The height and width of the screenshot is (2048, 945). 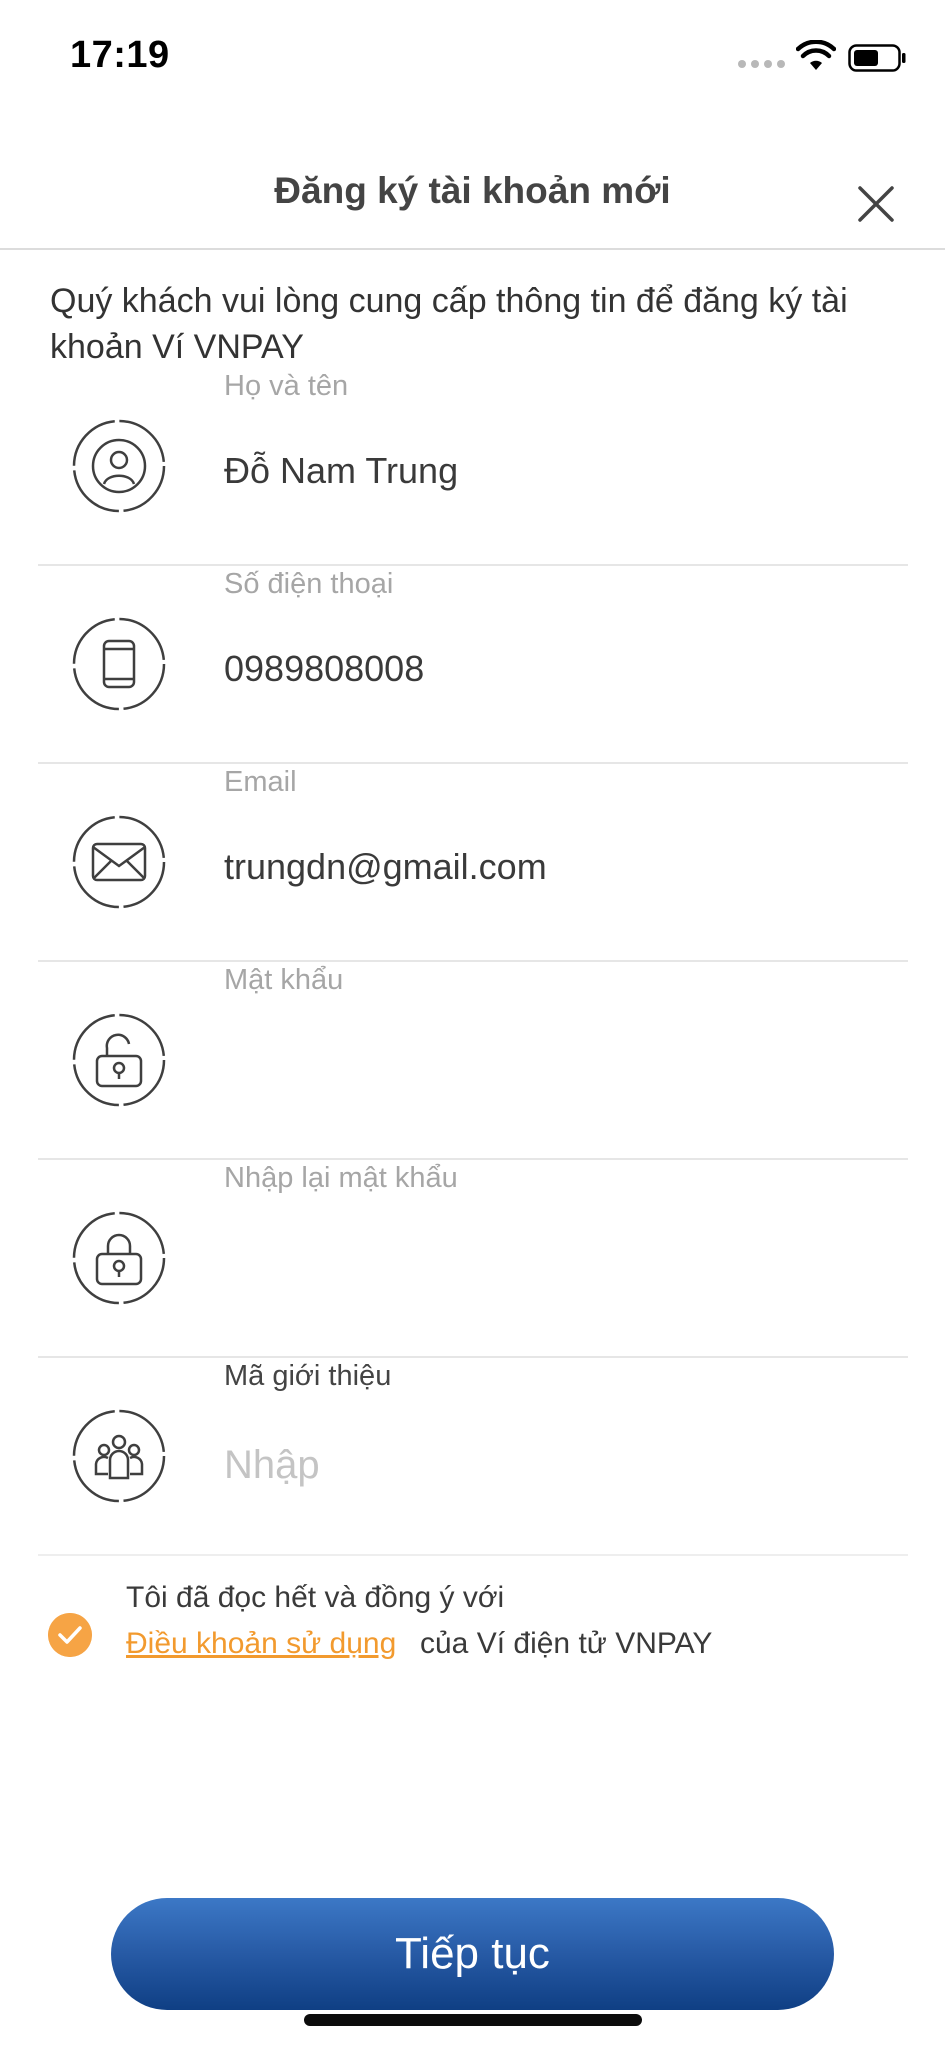 What do you see at coordinates (554, 1465) in the screenshot?
I see `referral-input` at bounding box center [554, 1465].